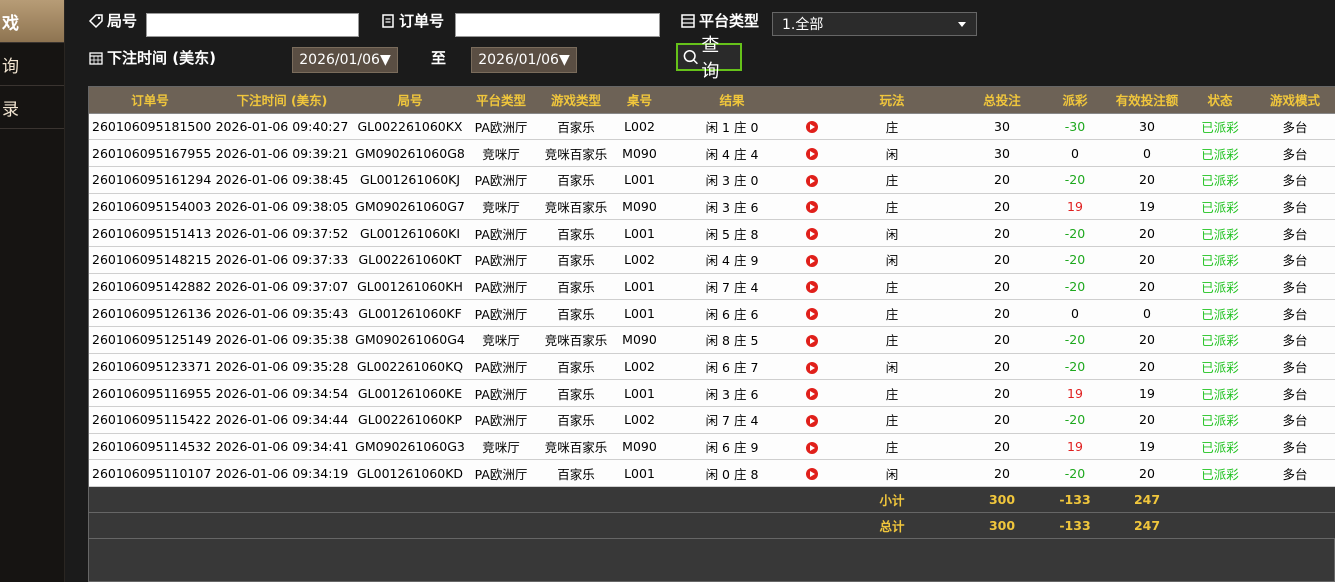 This screenshot has width=1335, height=582. Describe the element at coordinates (1294, 100) in the screenshot. I see `header-mode: 游戏模式` at that location.